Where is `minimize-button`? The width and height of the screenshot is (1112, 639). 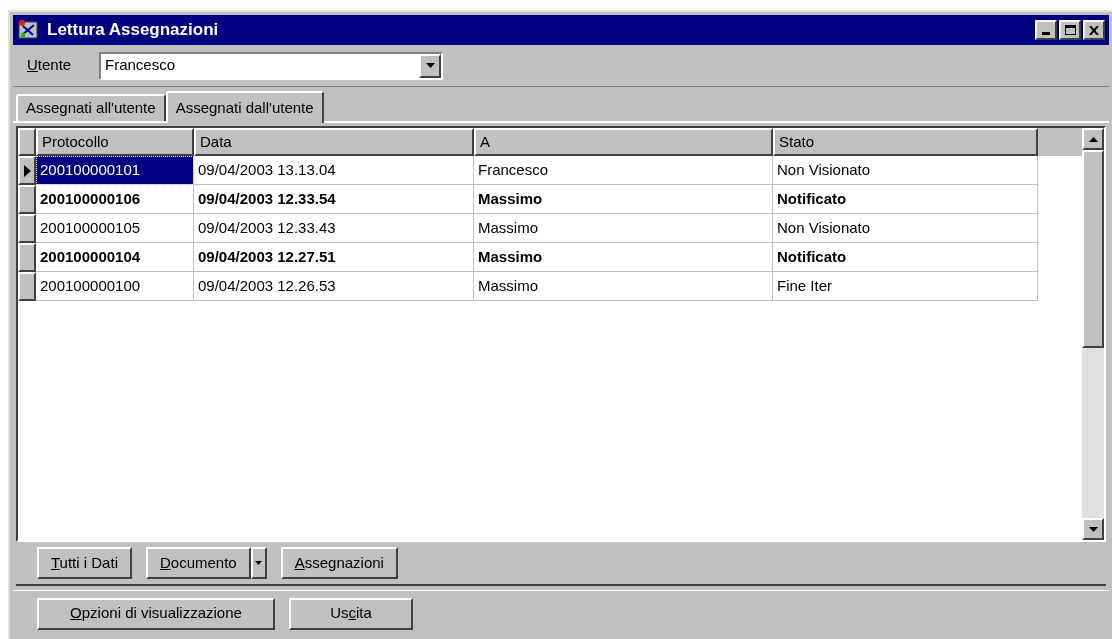
minimize-button is located at coordinates (1046, 30).